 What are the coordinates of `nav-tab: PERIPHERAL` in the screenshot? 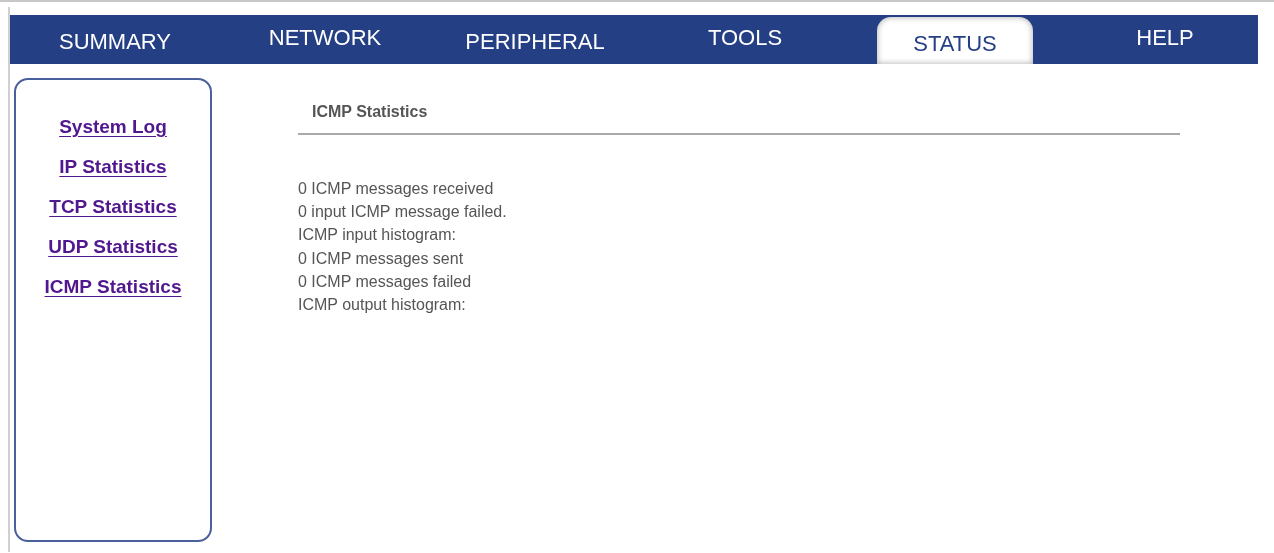 It's located at (535, 39).